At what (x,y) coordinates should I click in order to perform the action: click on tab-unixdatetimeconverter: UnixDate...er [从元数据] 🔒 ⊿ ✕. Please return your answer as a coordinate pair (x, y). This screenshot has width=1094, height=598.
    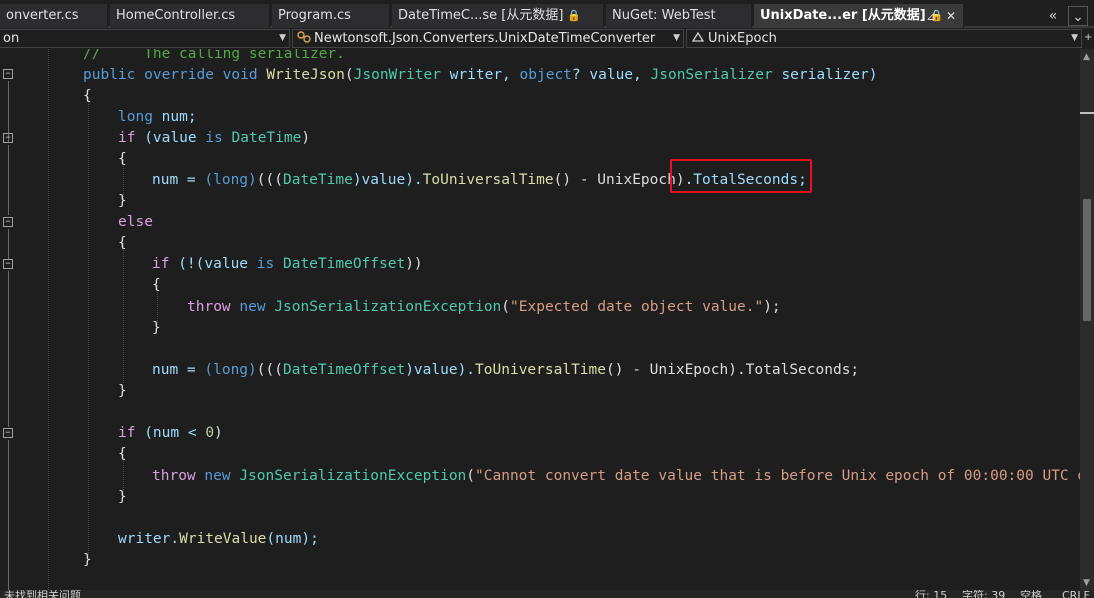
    Looking at the image, I should click on (859, 16).